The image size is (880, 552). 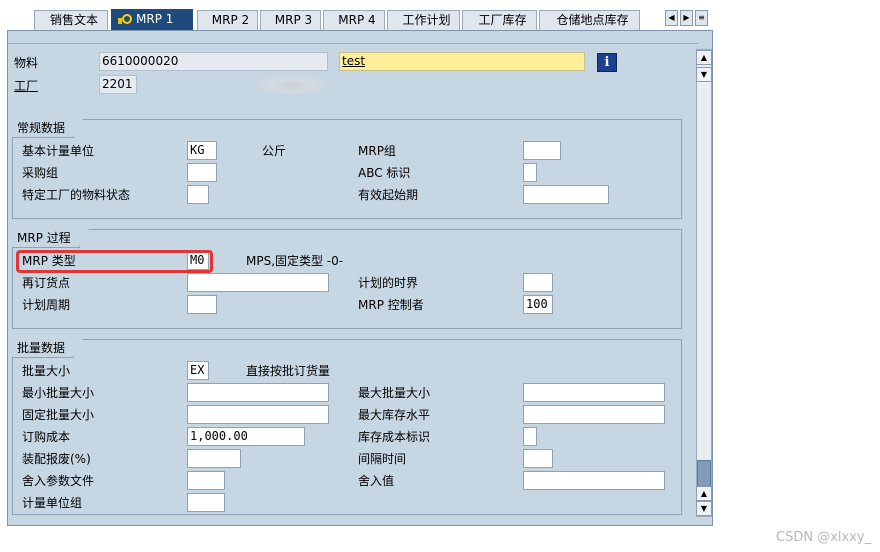 What do you see at coordinates (227, 20) in the screenshot?
I see `tab-mrp2: MRP 2` at bounding box center [227, 20].